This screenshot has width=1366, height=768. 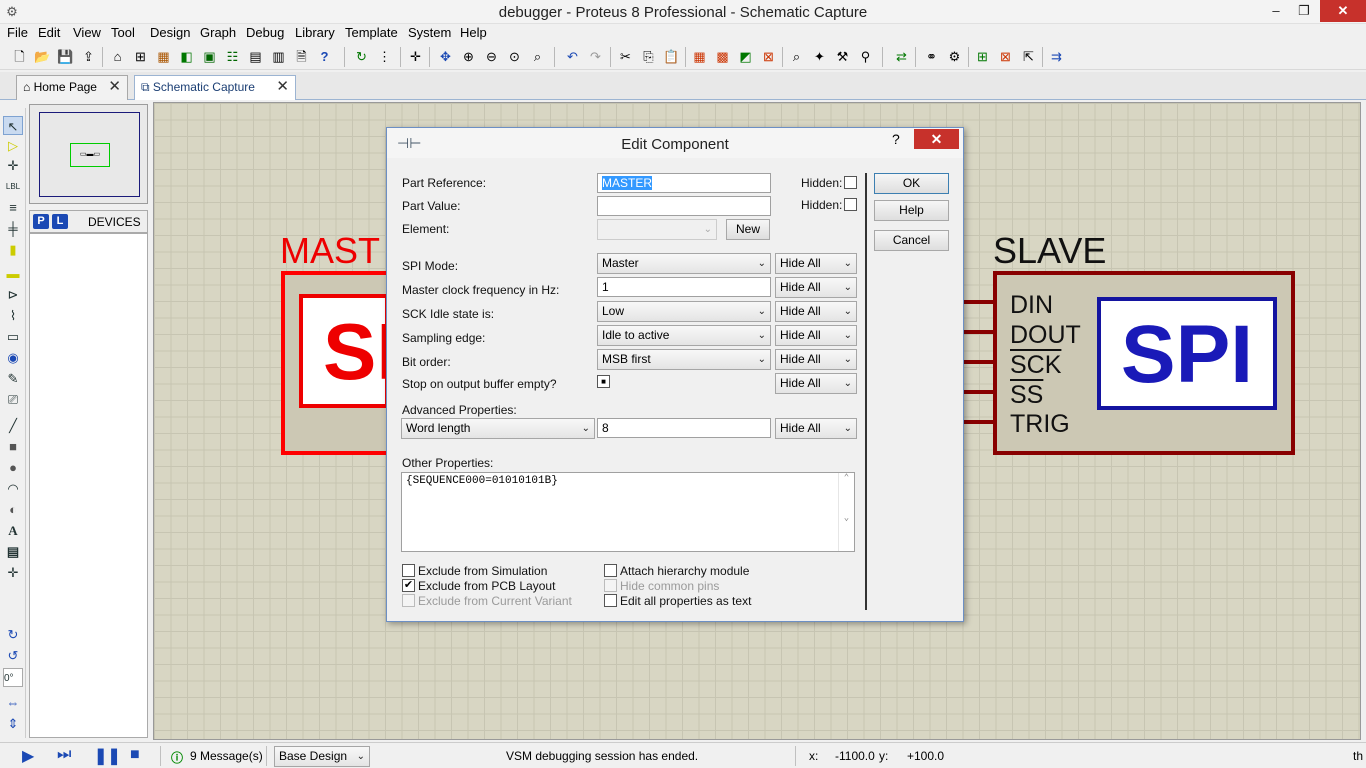 I want to click on wire-autorouter-icon: ⇄, so click(x=901, y=56).